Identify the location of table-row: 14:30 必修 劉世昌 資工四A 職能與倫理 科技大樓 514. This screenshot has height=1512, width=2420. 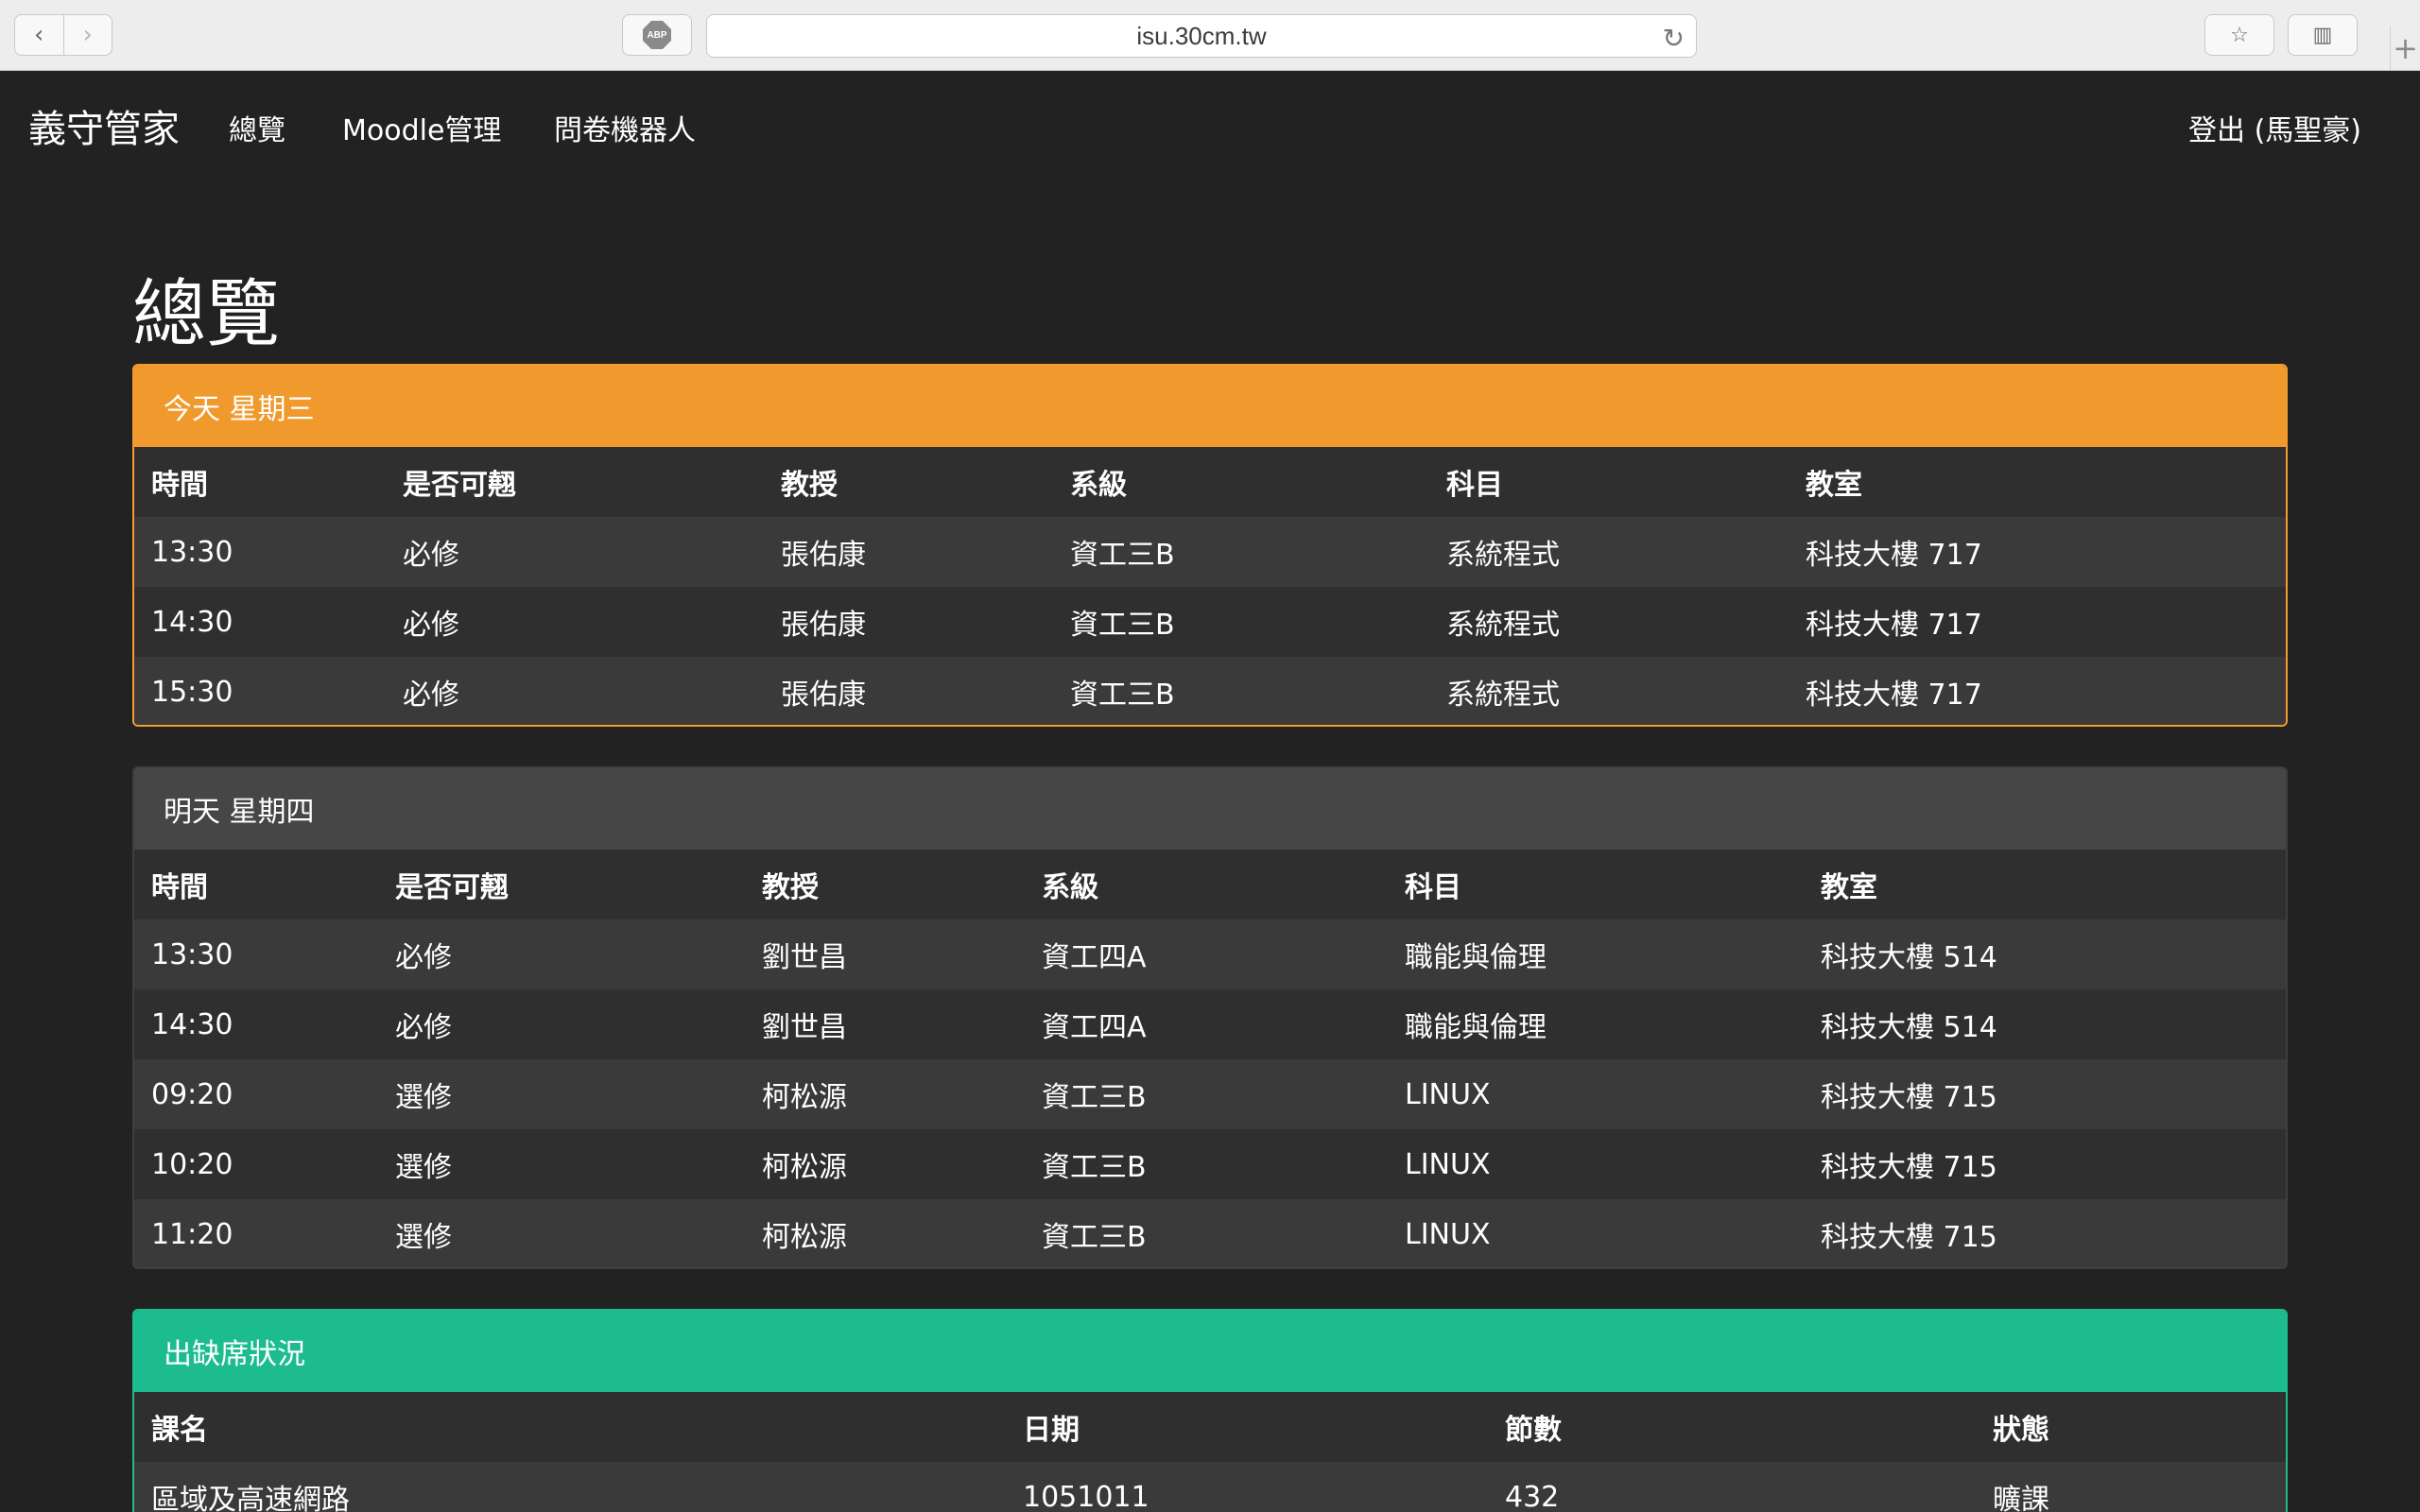
(1210, 1024).